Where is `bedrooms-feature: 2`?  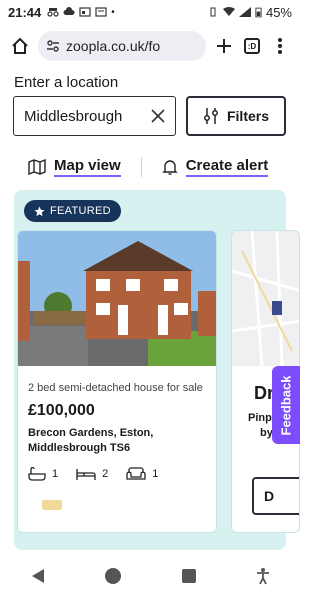
bedrooms-feature: 2 is located at coordinates (92, 474).